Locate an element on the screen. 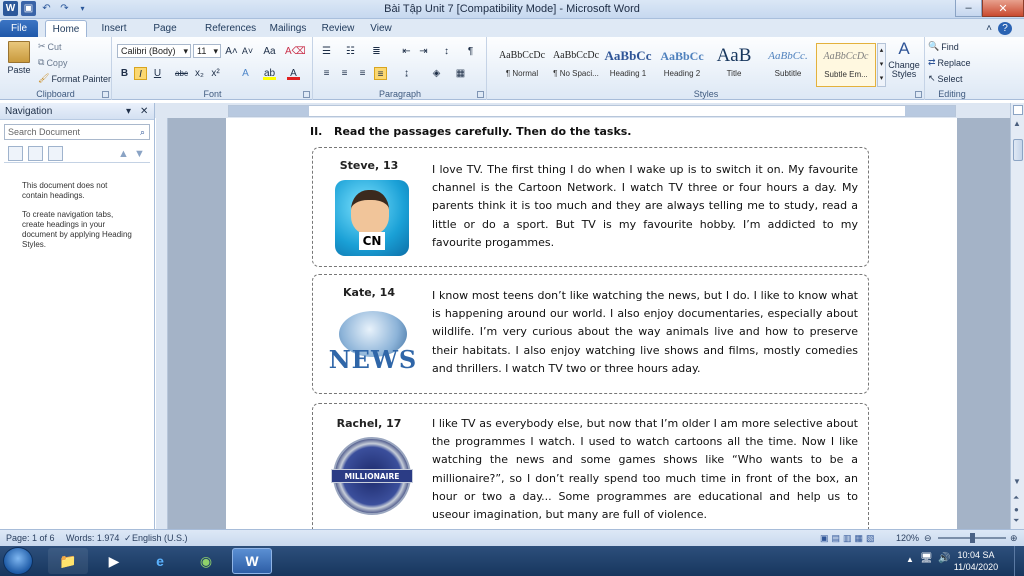 This screenshot has height=576, width=1024. align-center-icon: ≡ is located at coordinates (344, 73).